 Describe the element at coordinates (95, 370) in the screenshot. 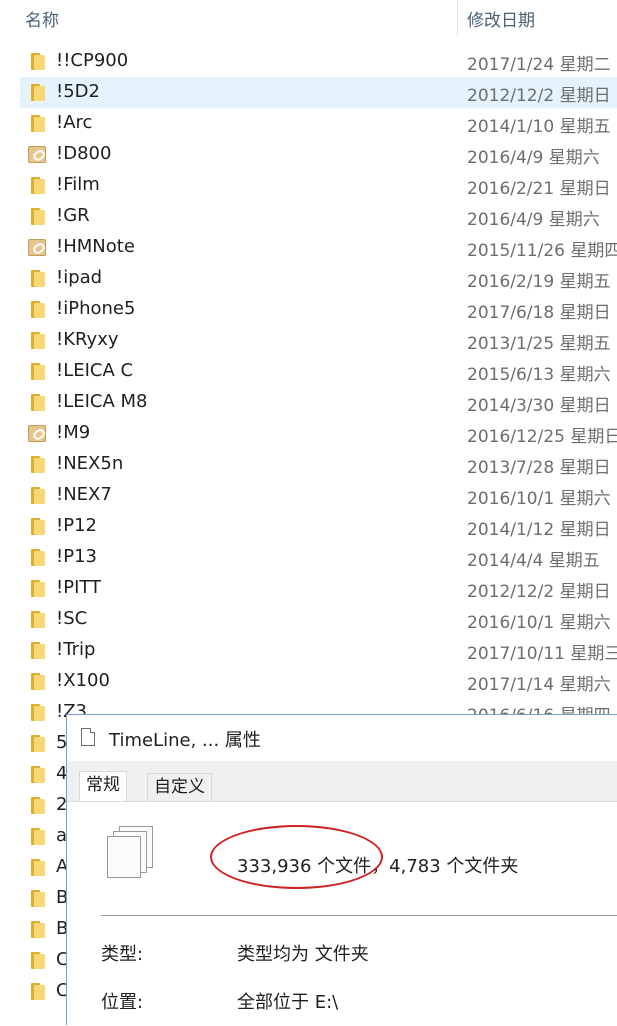

I see `file-name: !LEICA C` at that location.